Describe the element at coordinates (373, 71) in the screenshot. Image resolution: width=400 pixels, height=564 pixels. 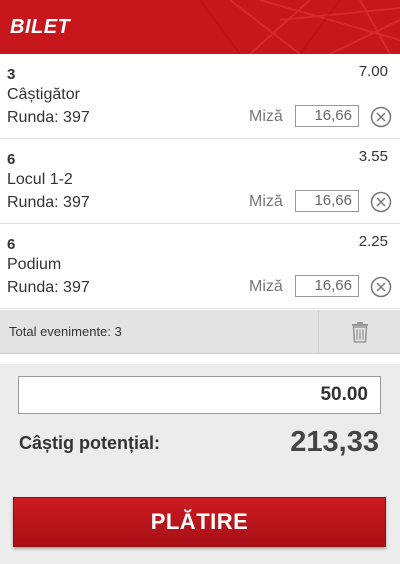
I see `bet-odds: 7.00` at that location.